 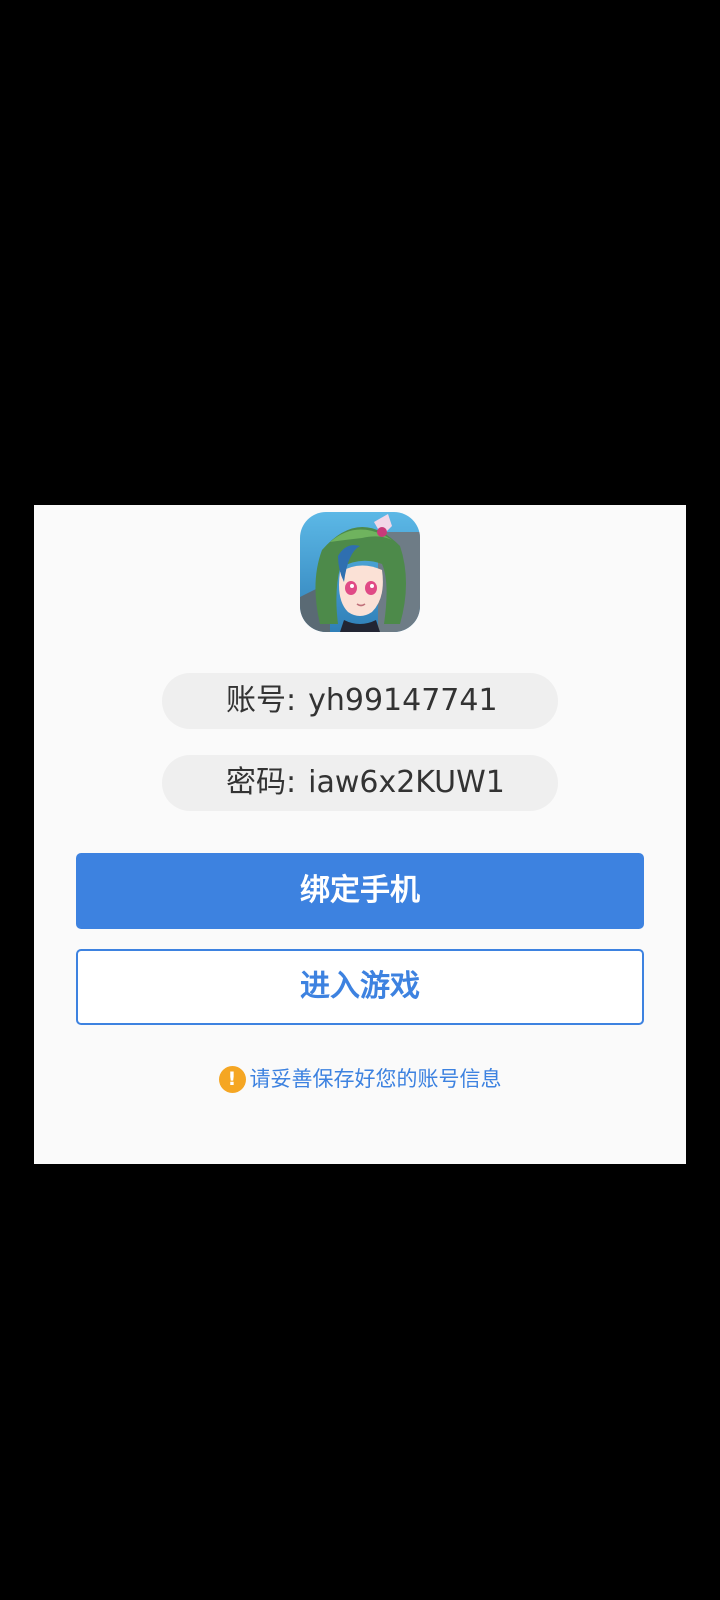 I want to click on enter-game-button: 进入游戏, so click(x=360, y=987).